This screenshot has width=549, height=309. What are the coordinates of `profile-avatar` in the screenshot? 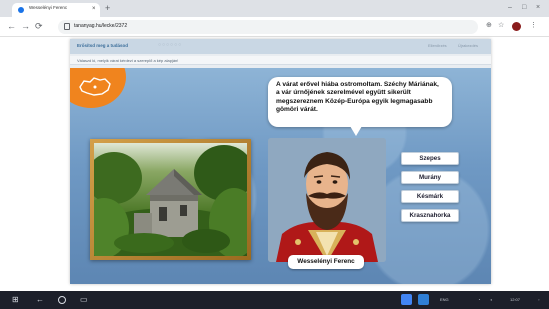 It's located at (516, 26).